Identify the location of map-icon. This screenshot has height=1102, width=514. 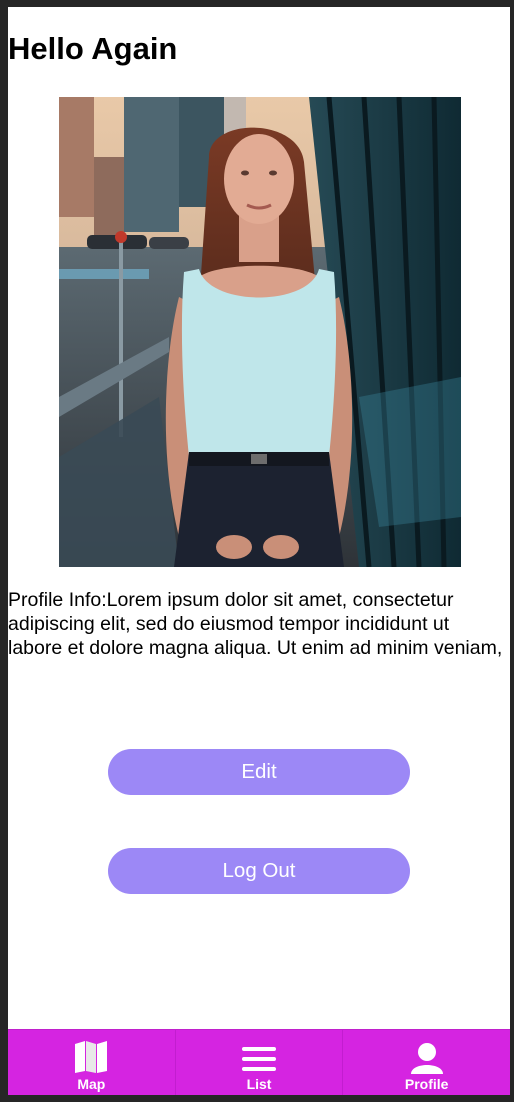
(91, 1057).